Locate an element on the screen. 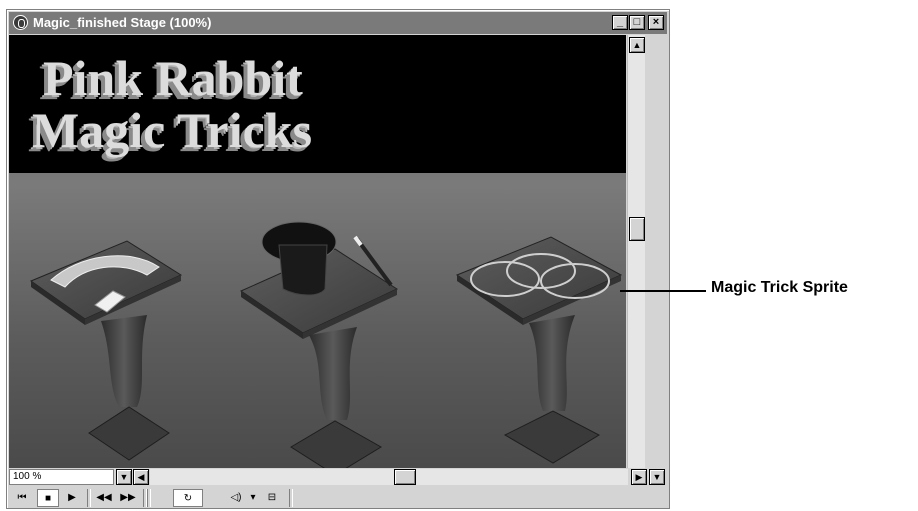 Image resolution: width=918 pixels, height=511 pixels. callout-line is located at coordinates (663, 291).